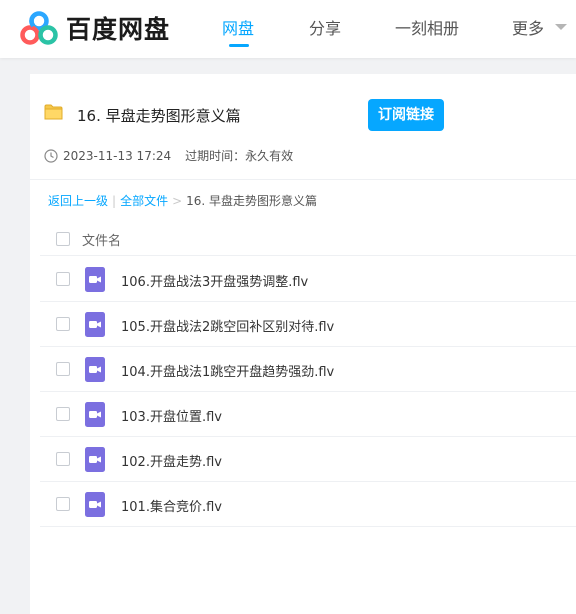 This screenshot has height=614, width=576. I want to click on breadcrumb-current: 16. 早盘走势图形意义篇, so click(252, 201).